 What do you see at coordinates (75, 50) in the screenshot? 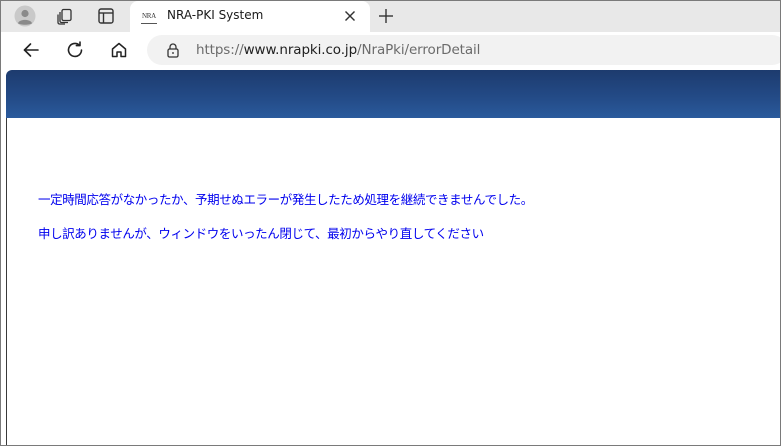
I see `refresh-icon` at bounding box center [75, 50].